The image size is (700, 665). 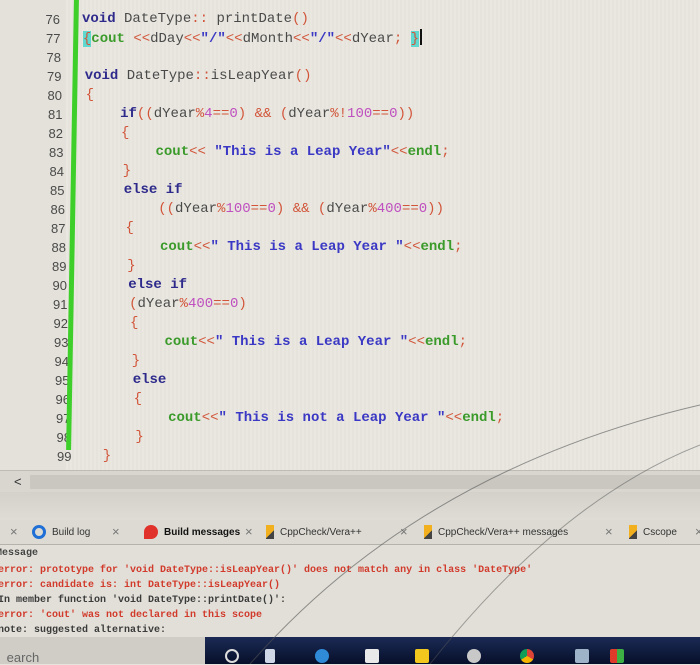 What do you see at coordinates (18, 481) in the screenshot?
I see `scroll-left-arrow-icon: <` at bounding box center [18, 481].